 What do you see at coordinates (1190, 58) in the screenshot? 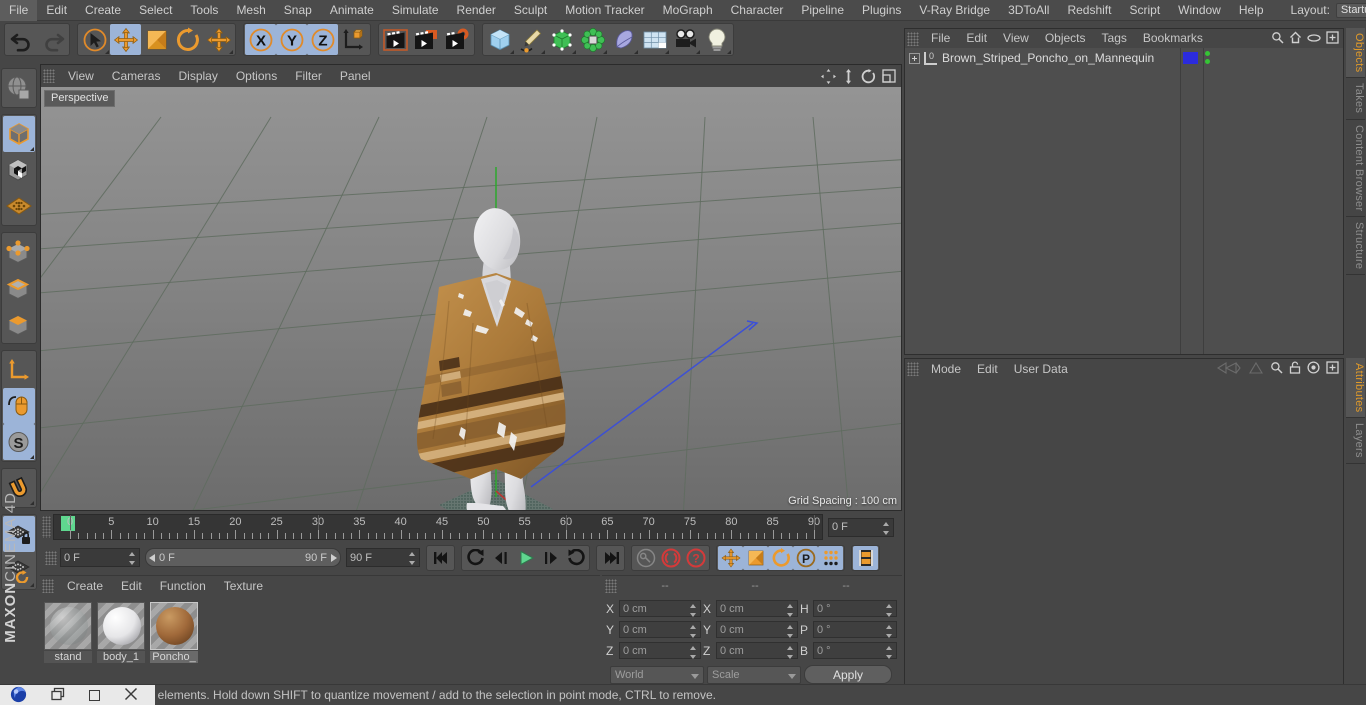
I see `layer-color-swatch` at bounding box center [1190, 58].